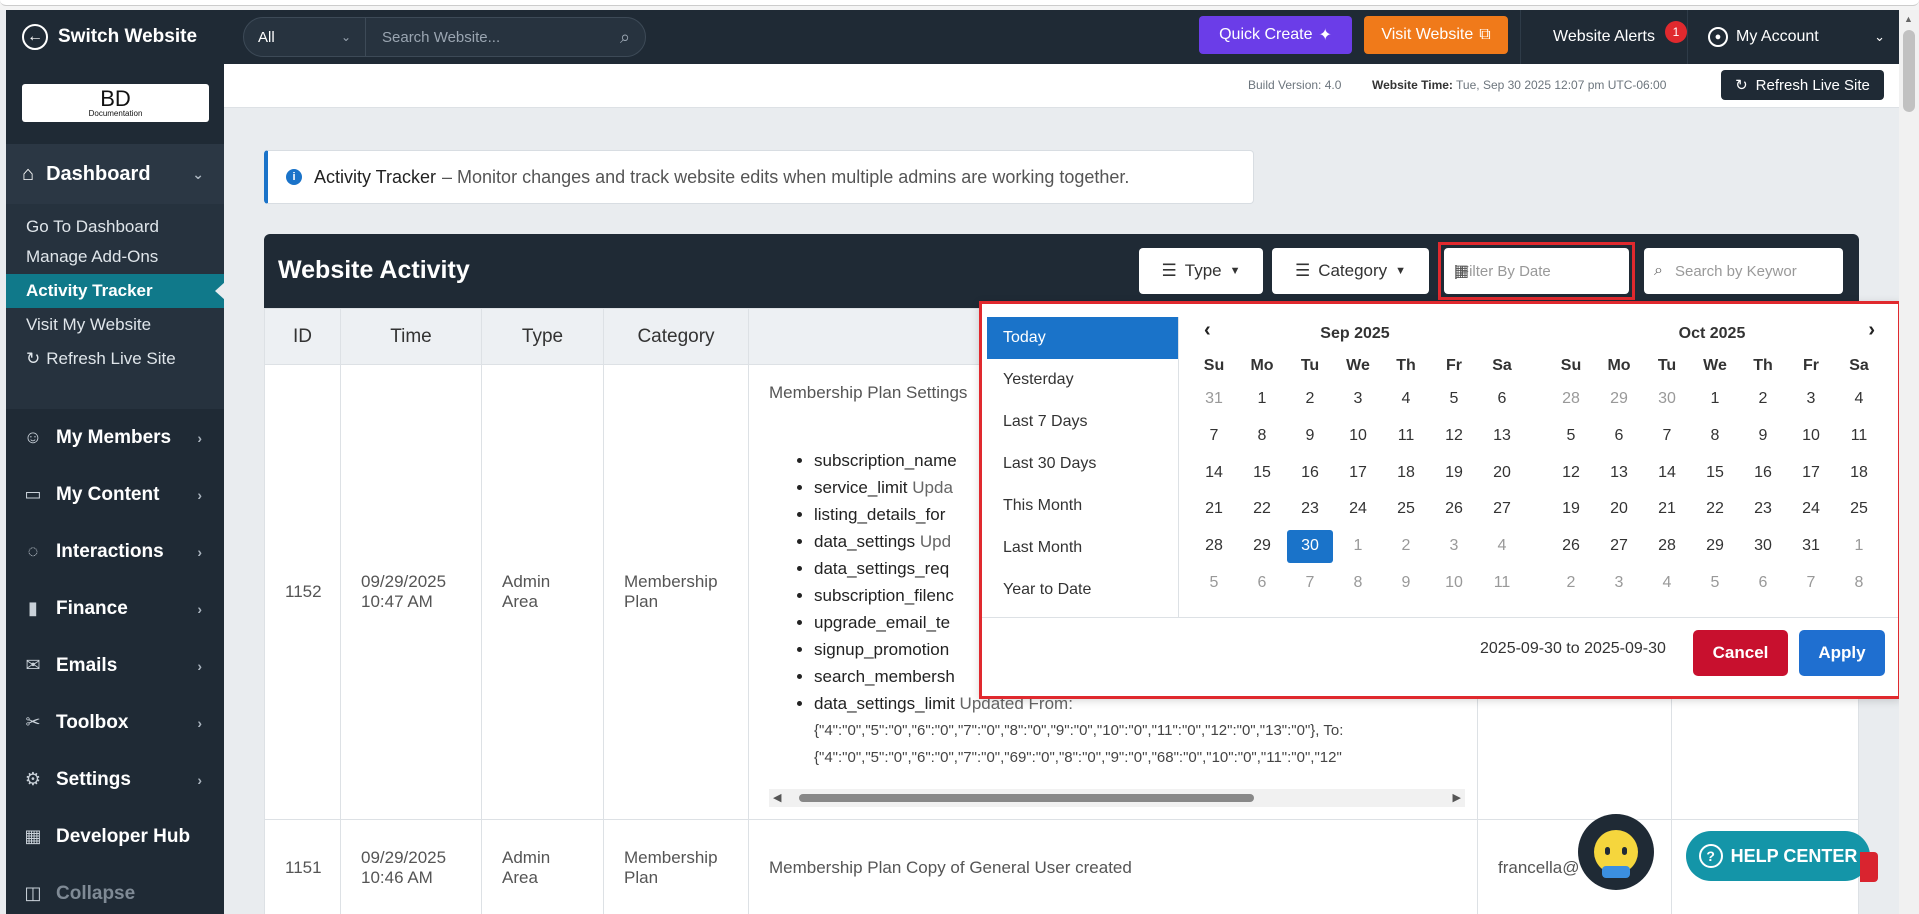  What do you see at coordinates (115, 174) in the screenshot?
I see `sidebar-item-dashboard: ⌂ Dashboard ⌄` at bounding box center [115, 174].